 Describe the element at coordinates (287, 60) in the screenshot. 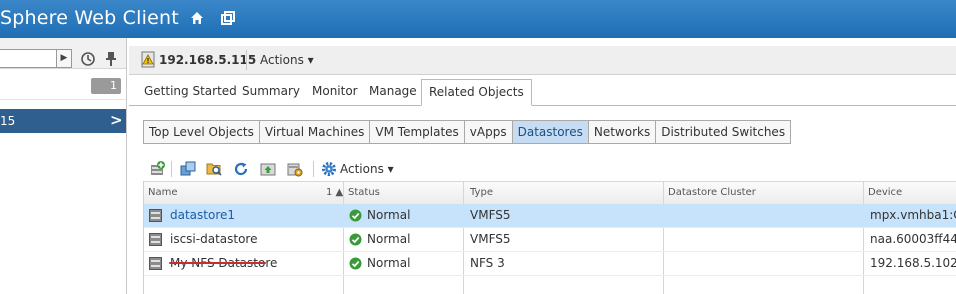

I see `object-actions-menu: Actions ▾` at that location.